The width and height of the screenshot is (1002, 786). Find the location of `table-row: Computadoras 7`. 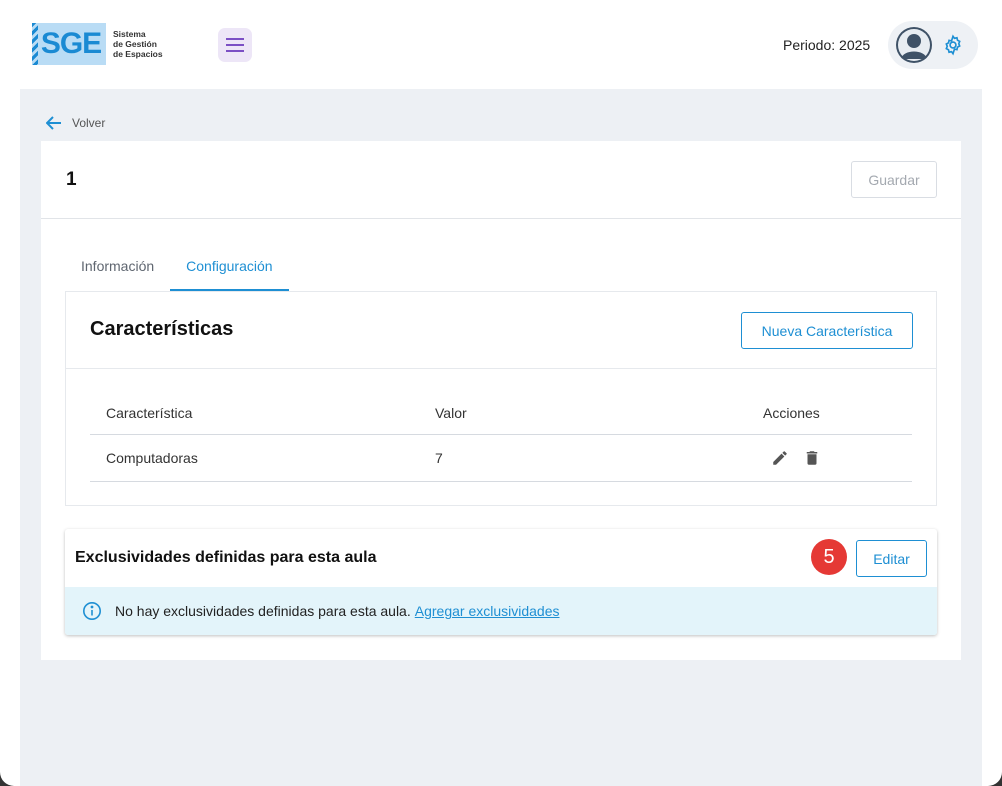

table-row: Computadoras 7 is located at coordinates (501, 458).